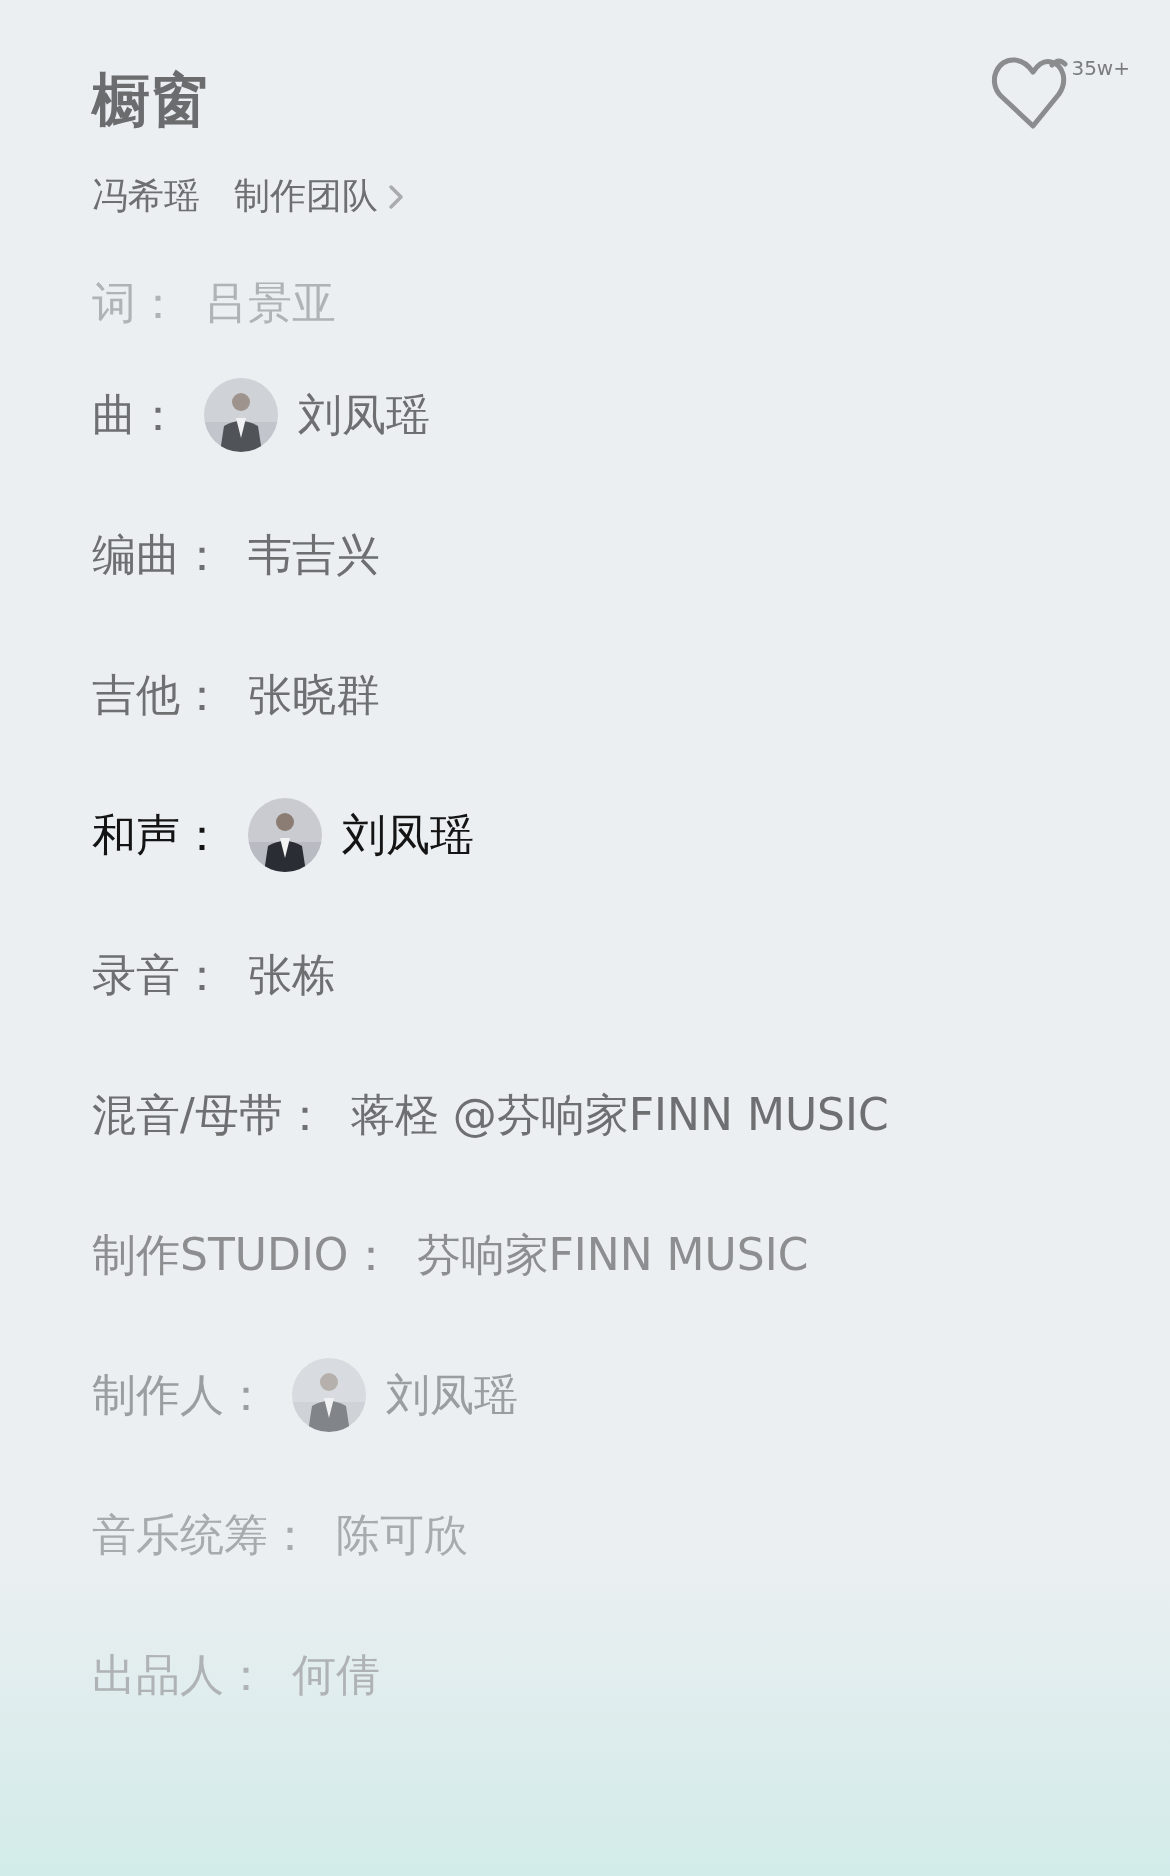 This screenshot has height=1876, width=1170. Describe the element at coordinates (612, 1254) in the screenshot. I see `credit-name: 芬响家FINN MUSIC` at that location.